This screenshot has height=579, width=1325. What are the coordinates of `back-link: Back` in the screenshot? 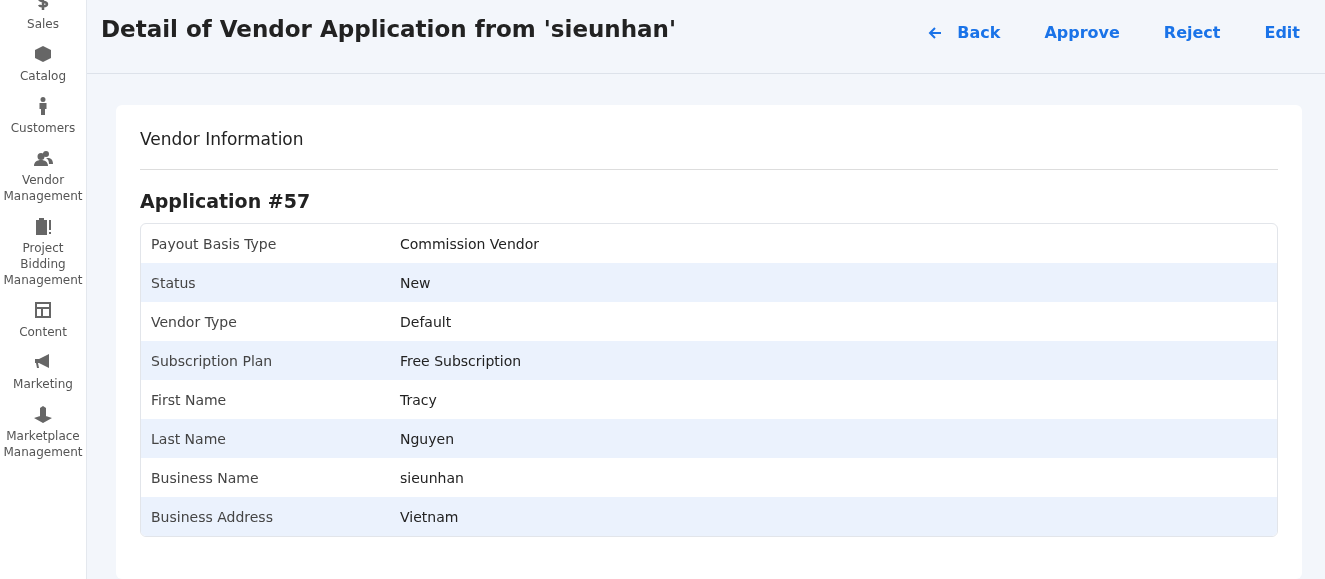 It's located at (964, 32).